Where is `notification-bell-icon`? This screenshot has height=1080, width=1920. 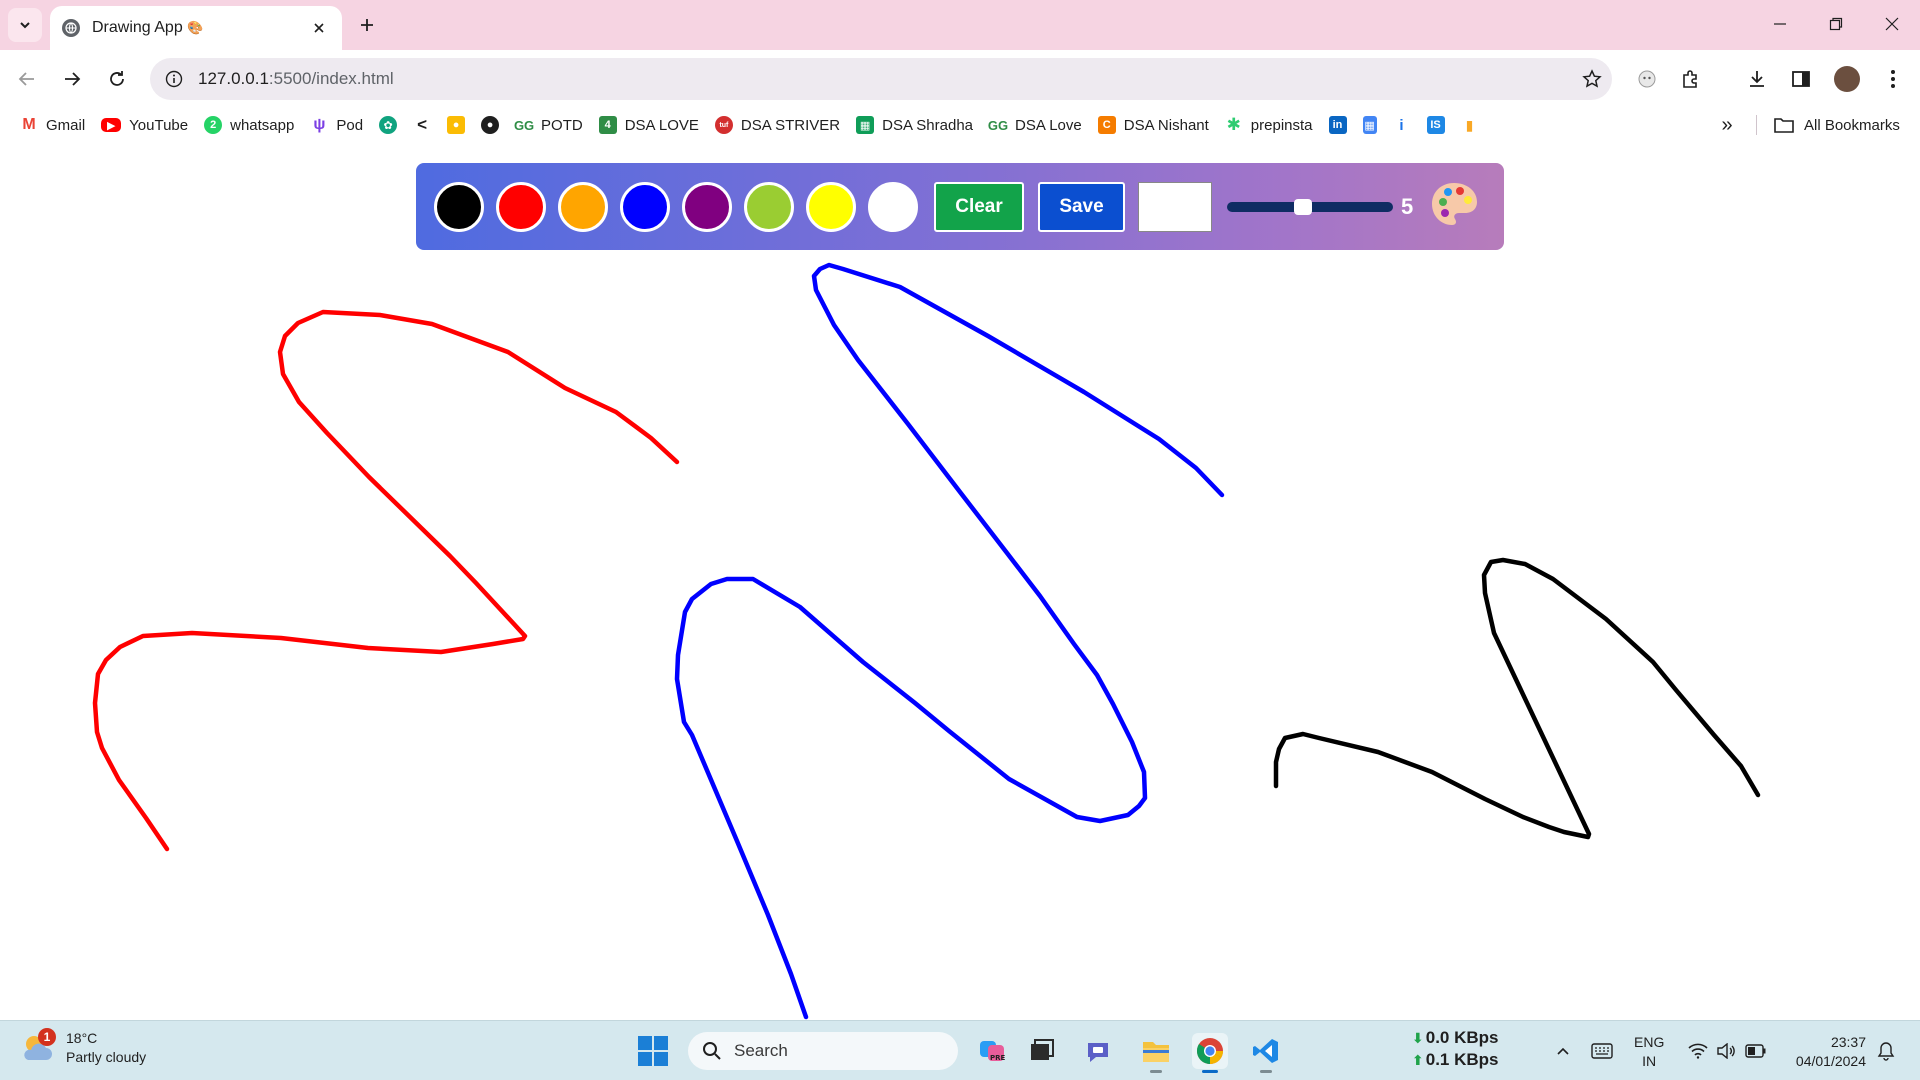
notification-bell-icon is located at coordinates (1886, 1051).